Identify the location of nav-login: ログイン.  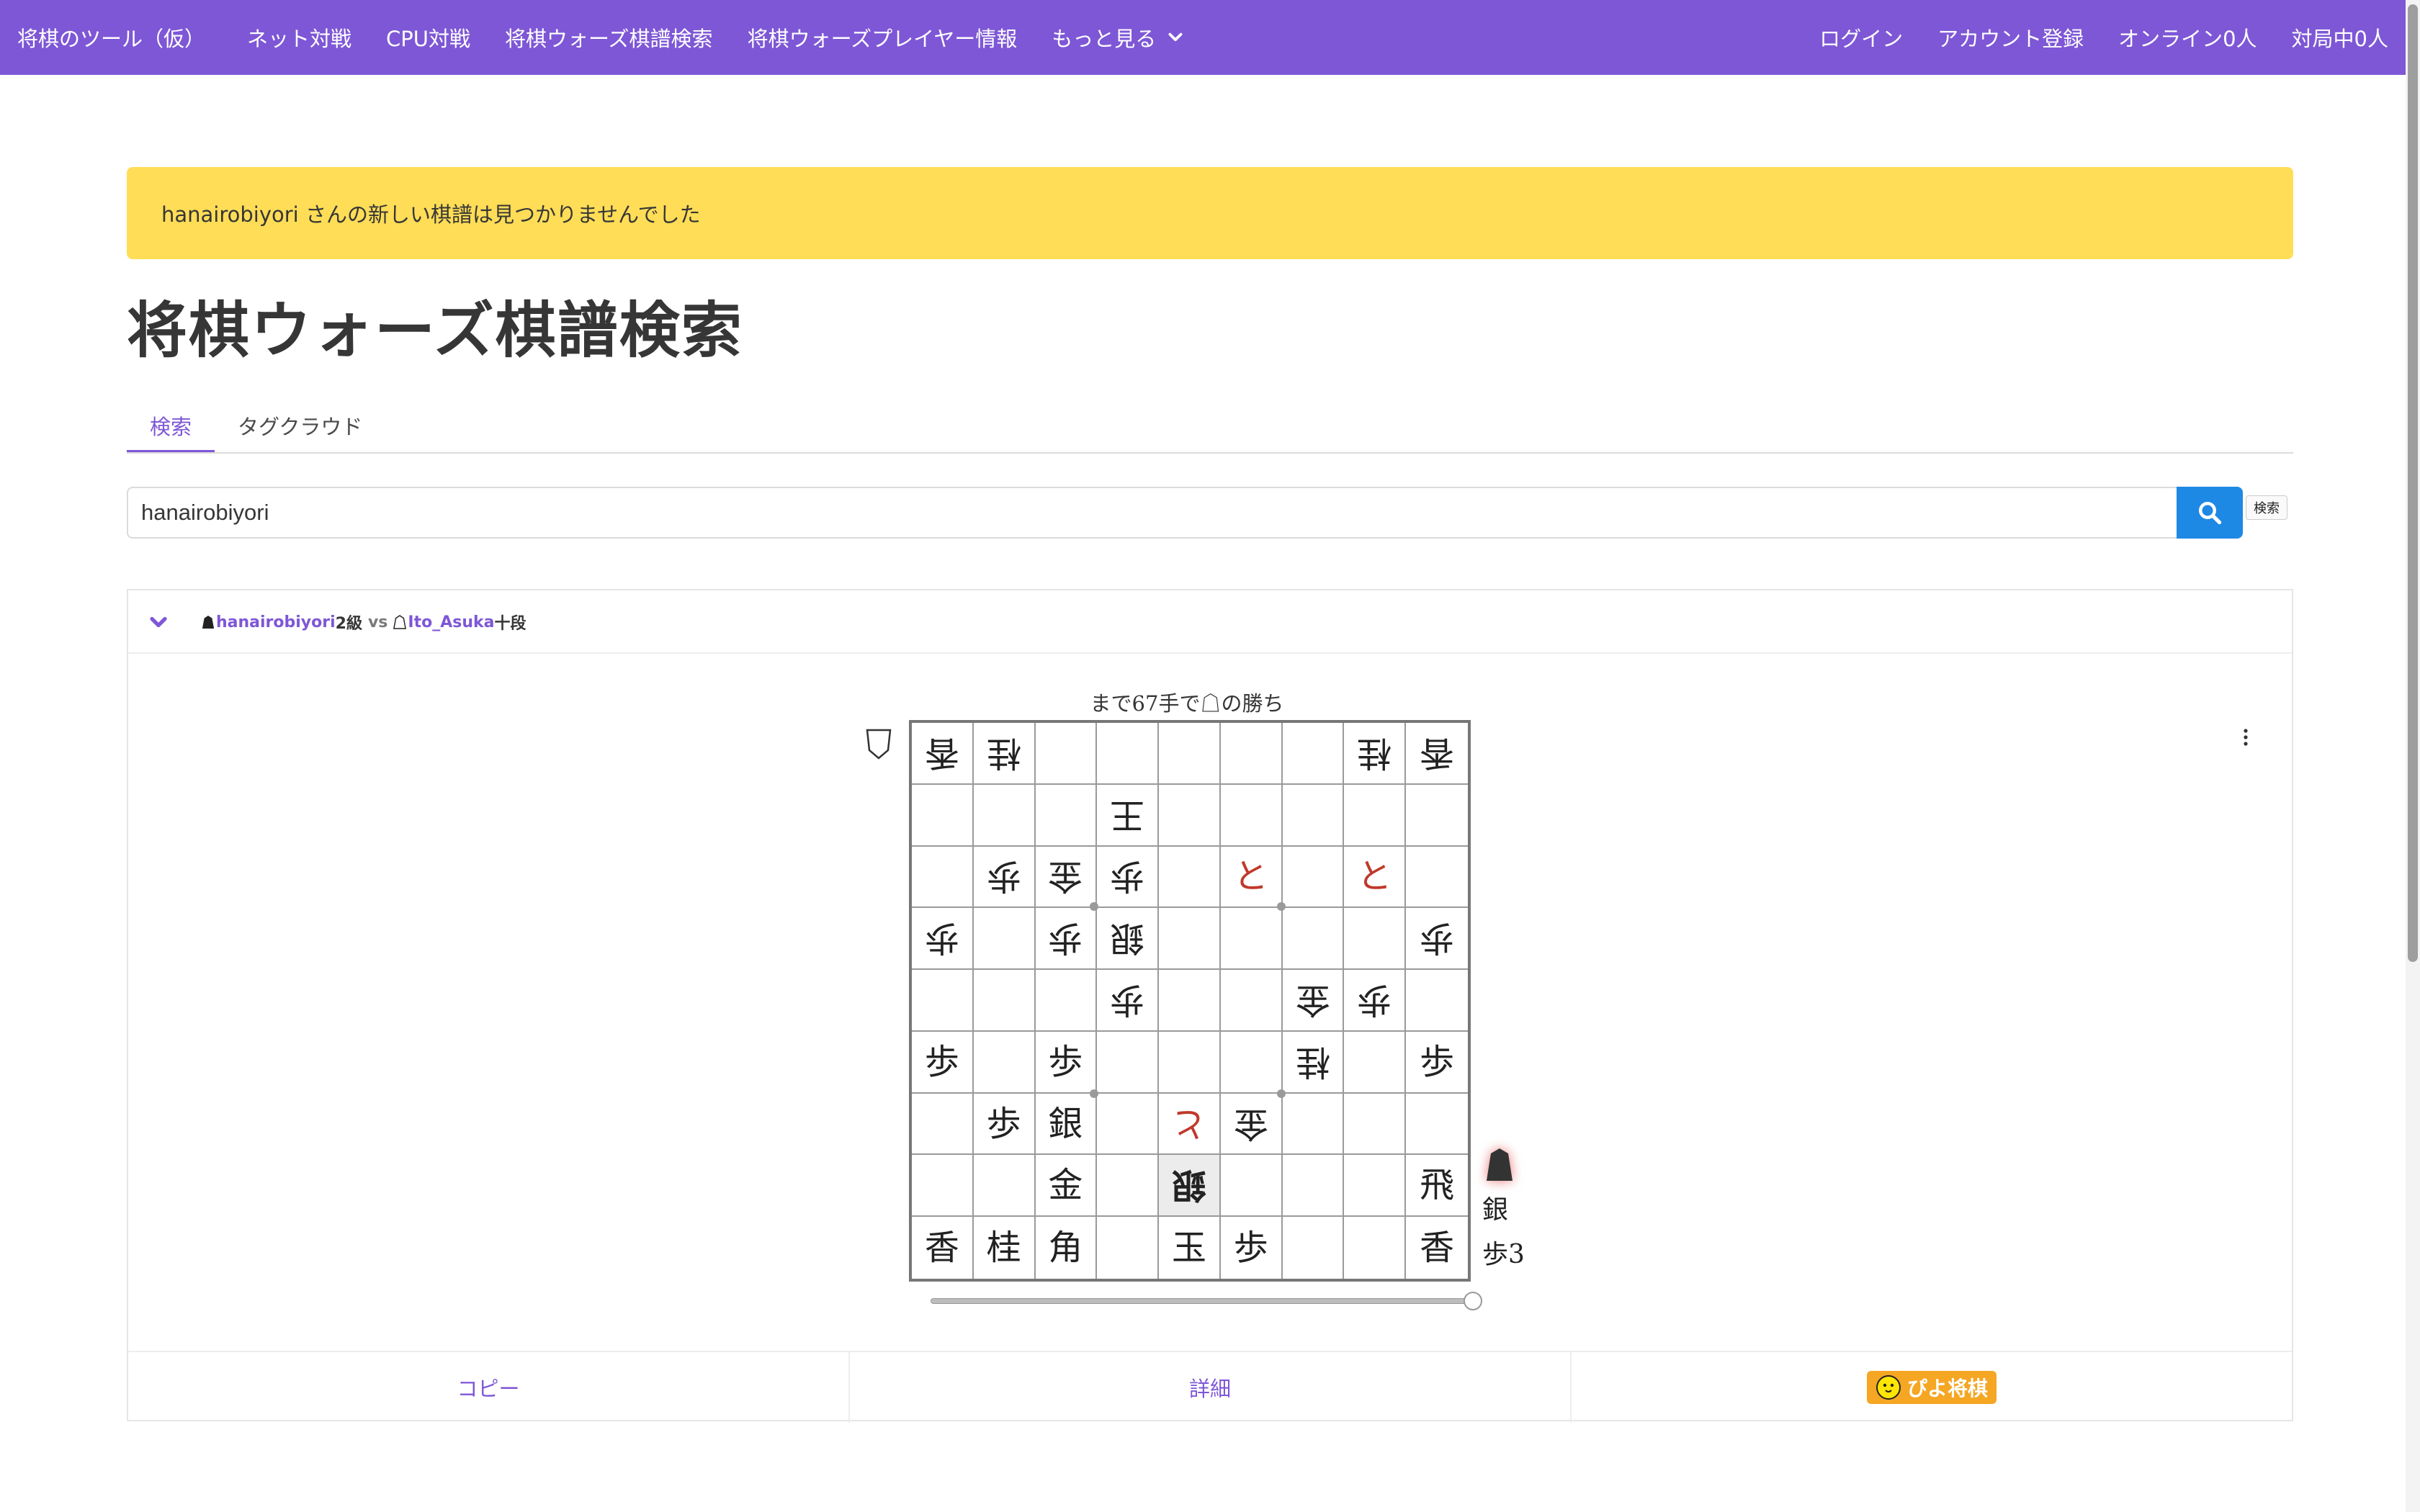
(1861, 37).